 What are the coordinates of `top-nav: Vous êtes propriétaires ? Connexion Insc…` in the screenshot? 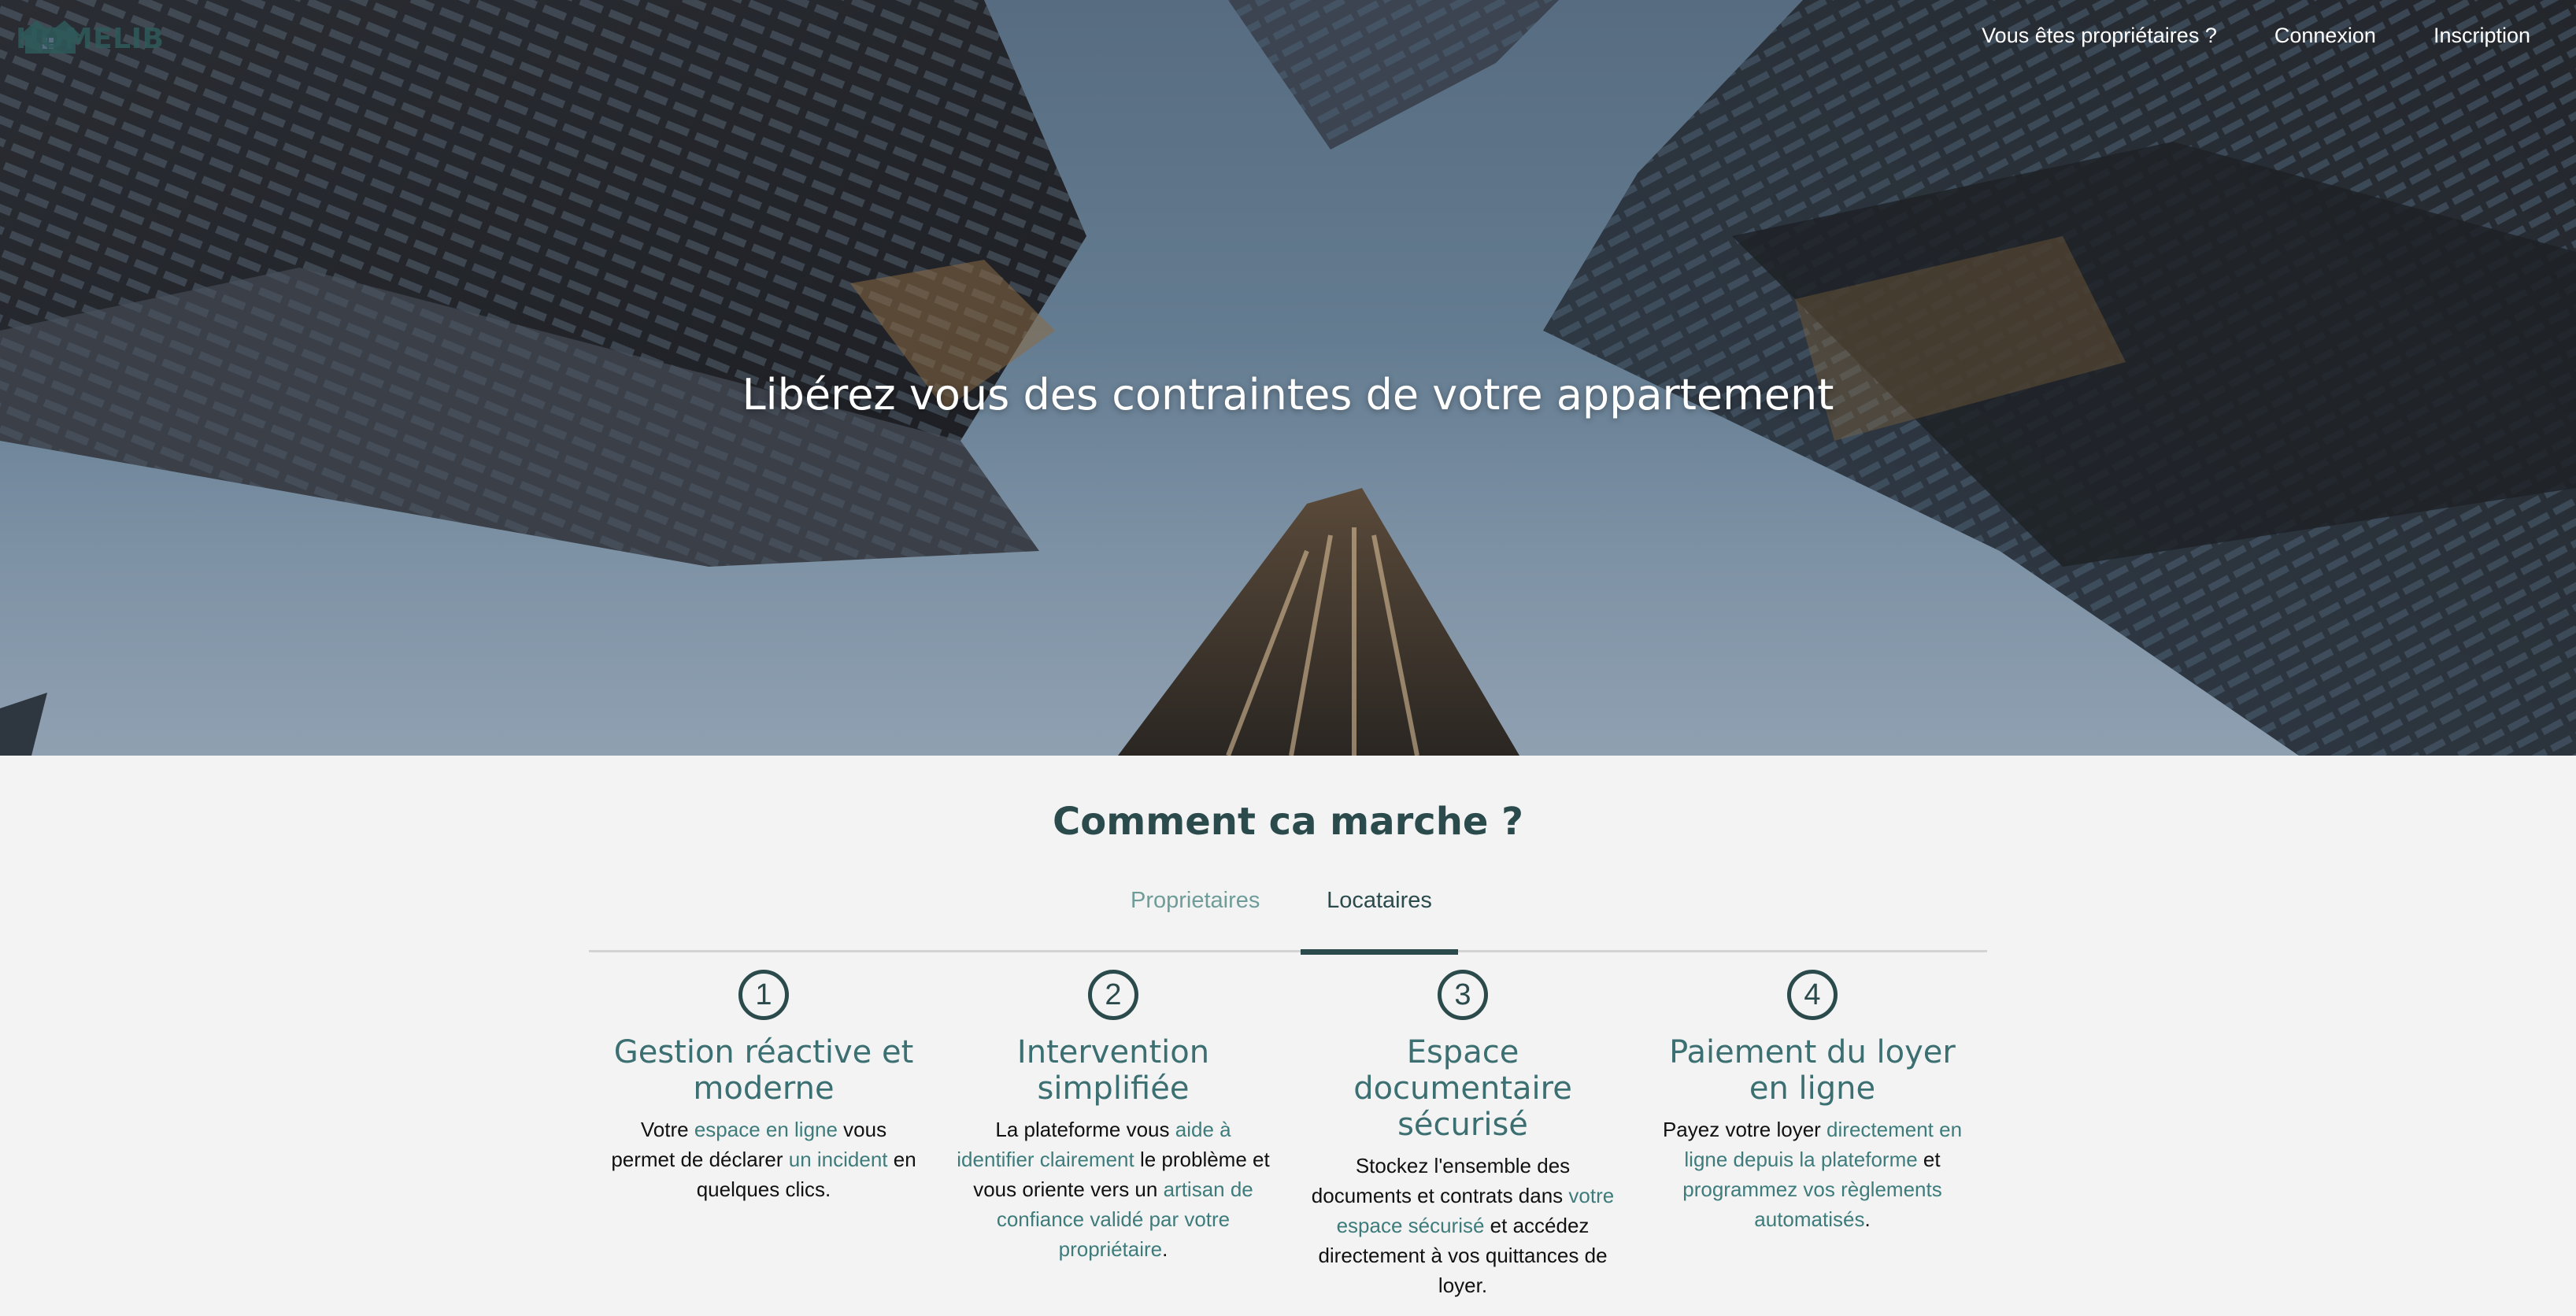 It's located at (2256, 35).